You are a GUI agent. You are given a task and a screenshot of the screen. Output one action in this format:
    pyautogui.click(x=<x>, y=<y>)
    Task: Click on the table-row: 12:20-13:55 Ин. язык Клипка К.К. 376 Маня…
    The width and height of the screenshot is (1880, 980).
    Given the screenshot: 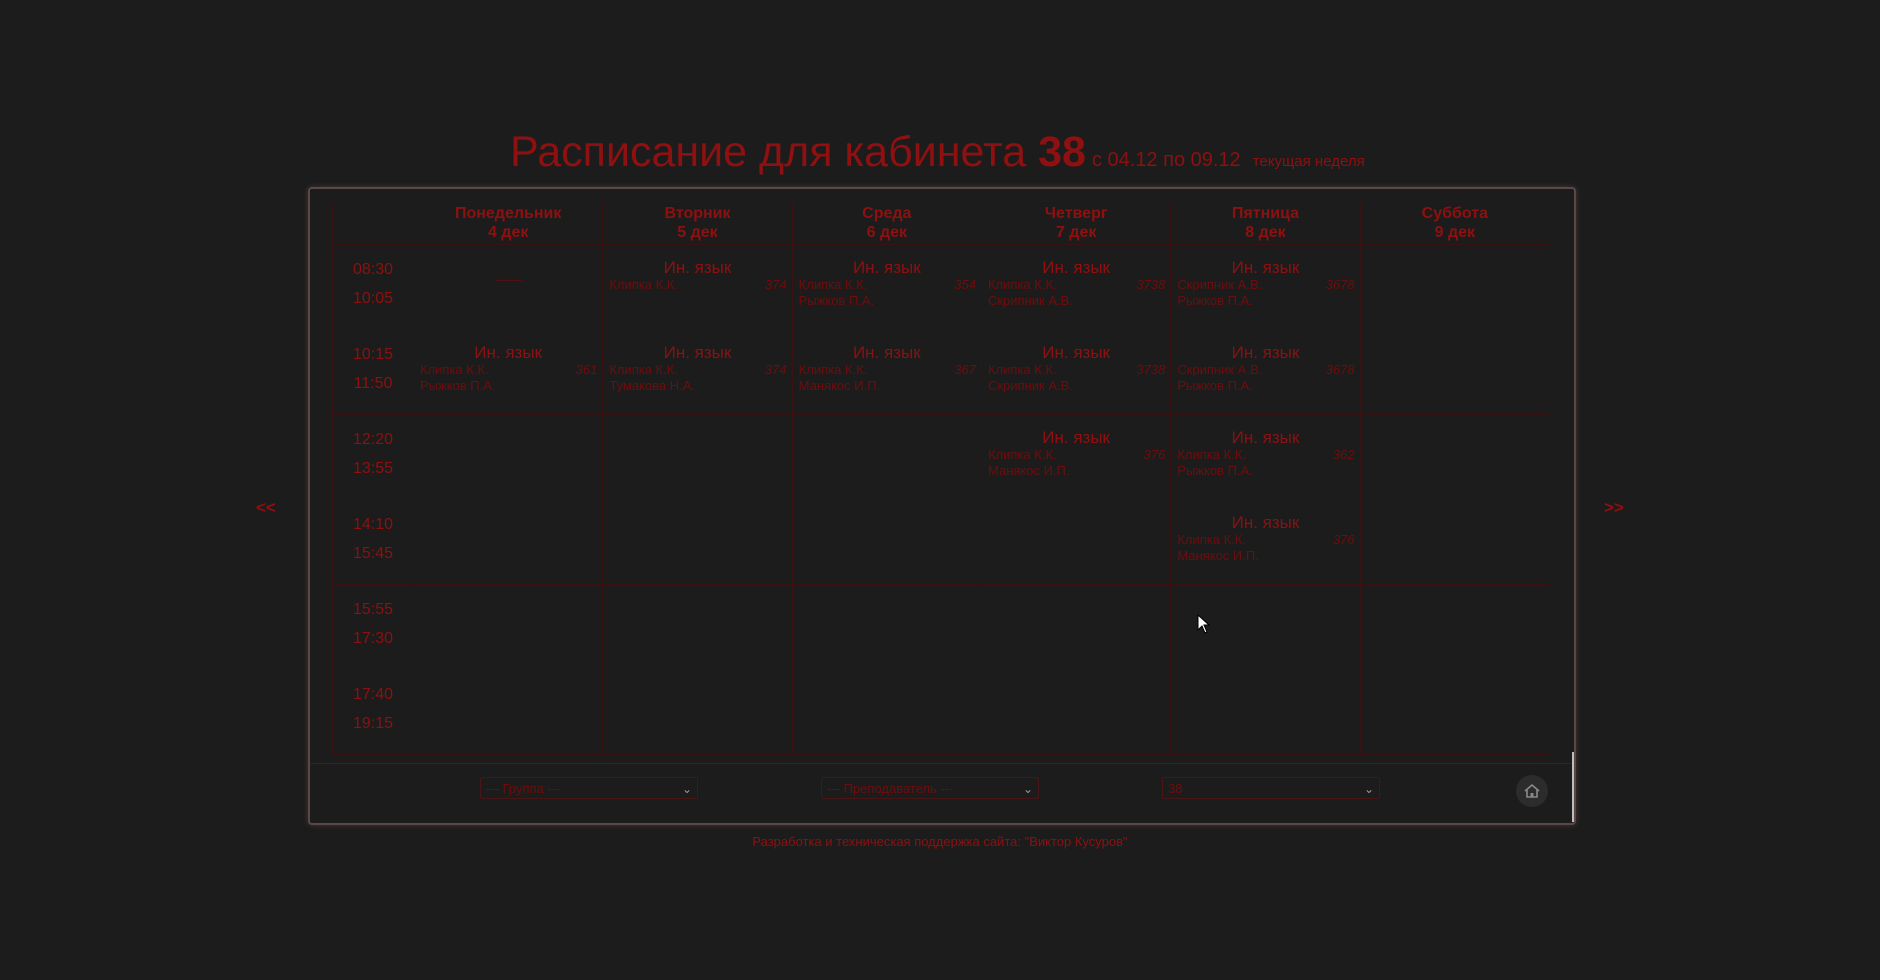 What is the action you would take?
    pyautogui.click(x=941, y=457)
    